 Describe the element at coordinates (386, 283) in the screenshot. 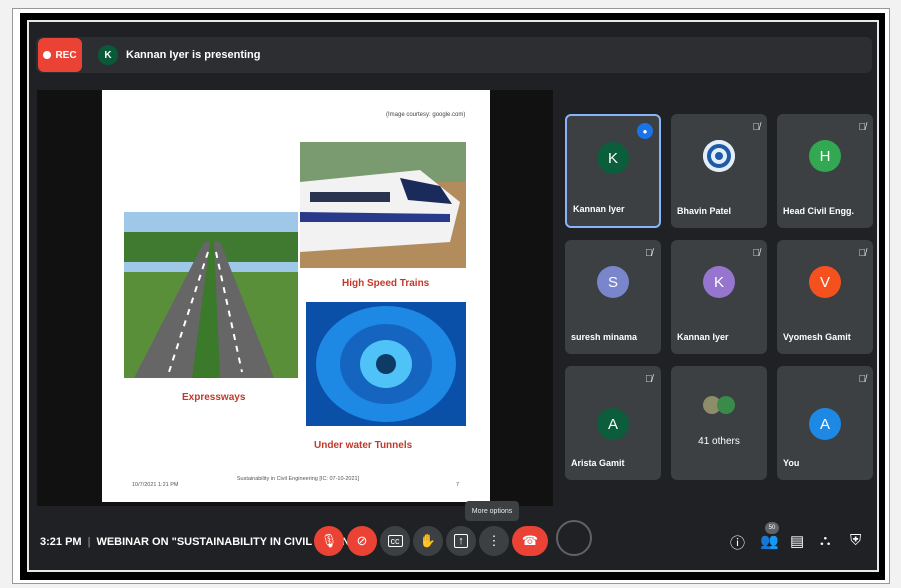

I see `trains-caption: High Speed Trains` at that location.